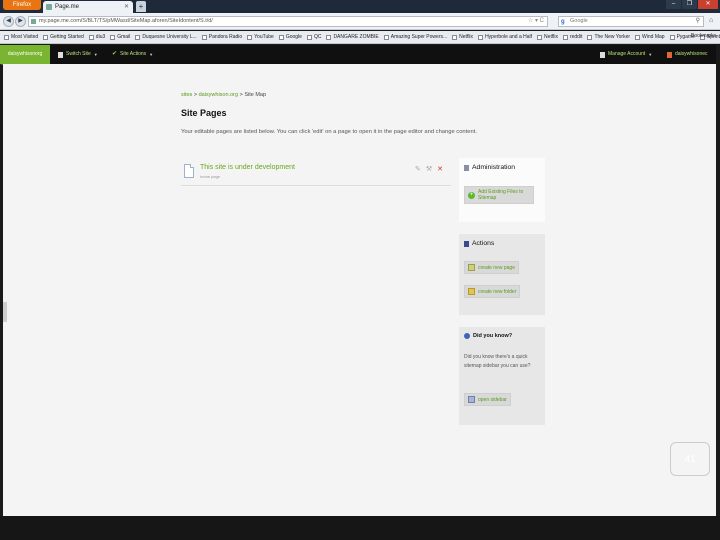 The height and width of the screenshot is (540, 720). Describe the element at coordinates (151, 54) in the screenshot. I see `chevron-down-icon: ▼` at that location.